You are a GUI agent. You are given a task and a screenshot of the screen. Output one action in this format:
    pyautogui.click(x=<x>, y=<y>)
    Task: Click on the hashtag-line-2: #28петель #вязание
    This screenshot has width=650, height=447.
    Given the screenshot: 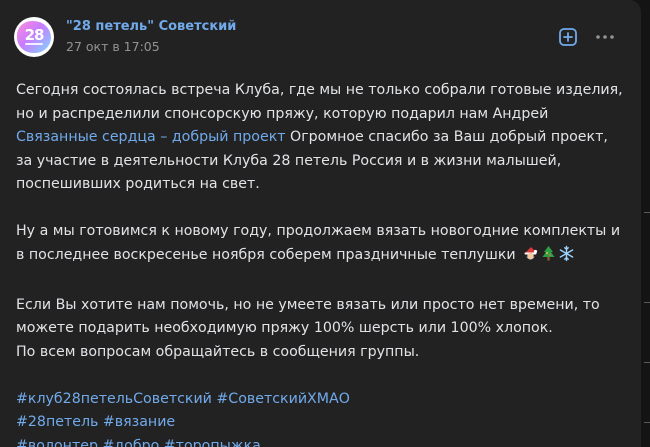 What is the action you would take?
    pyautogui.click(x=322, y=423)
    